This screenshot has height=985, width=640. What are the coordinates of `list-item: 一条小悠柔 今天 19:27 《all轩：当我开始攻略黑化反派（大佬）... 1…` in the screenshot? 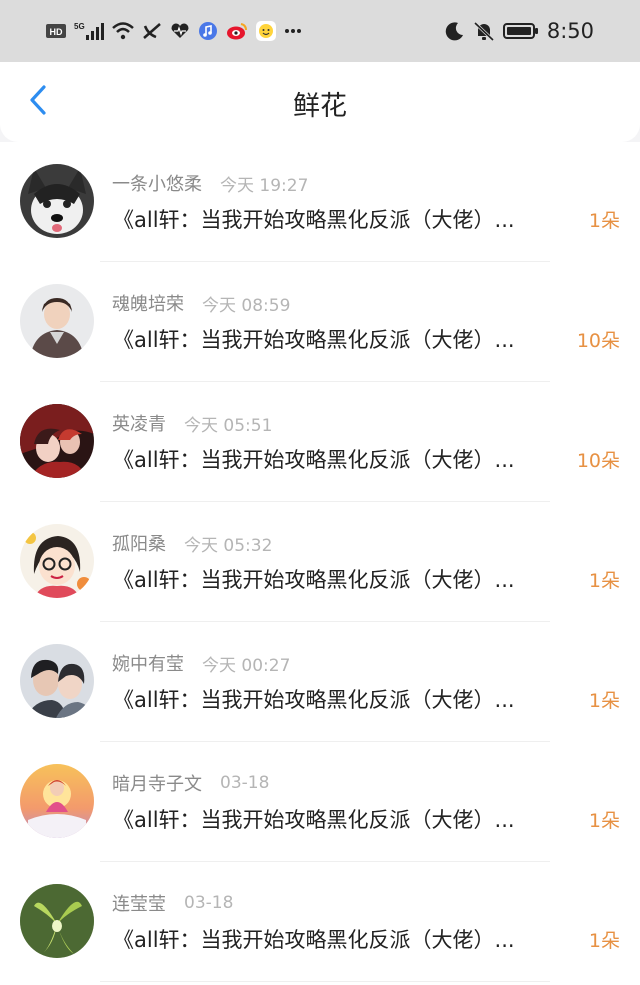 It's located at (320, 202).